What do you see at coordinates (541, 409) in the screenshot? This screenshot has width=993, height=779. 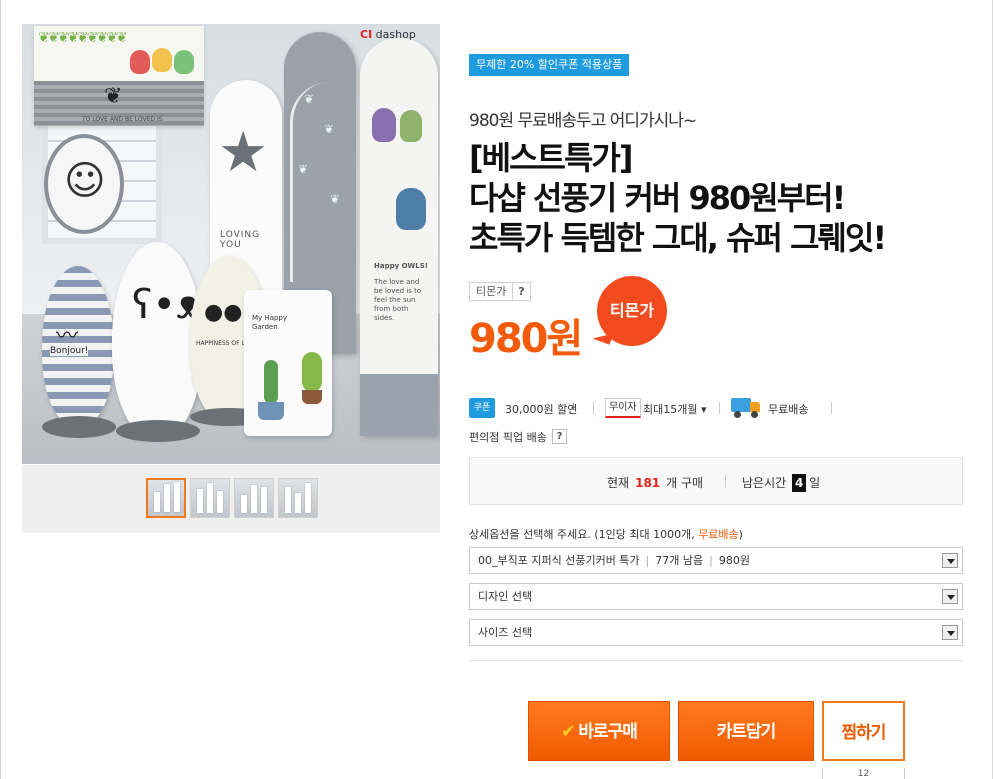 I see `coupon-discount-text: 30,000원 할인` at bounding box center [541, 409].